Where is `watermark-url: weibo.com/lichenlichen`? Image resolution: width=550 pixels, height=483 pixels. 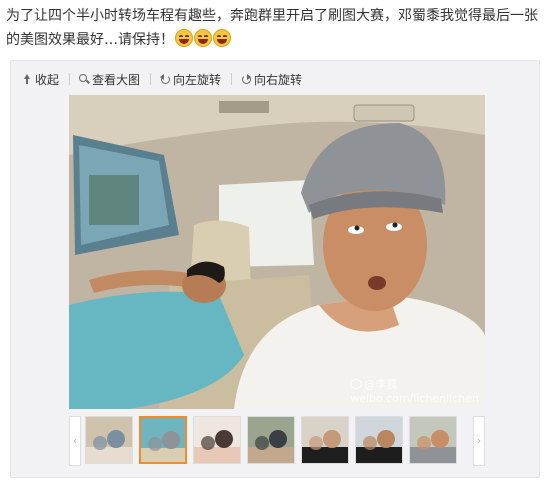 watermark-url: weibo.com/lichenlichen is located at coordinates (414, 398).